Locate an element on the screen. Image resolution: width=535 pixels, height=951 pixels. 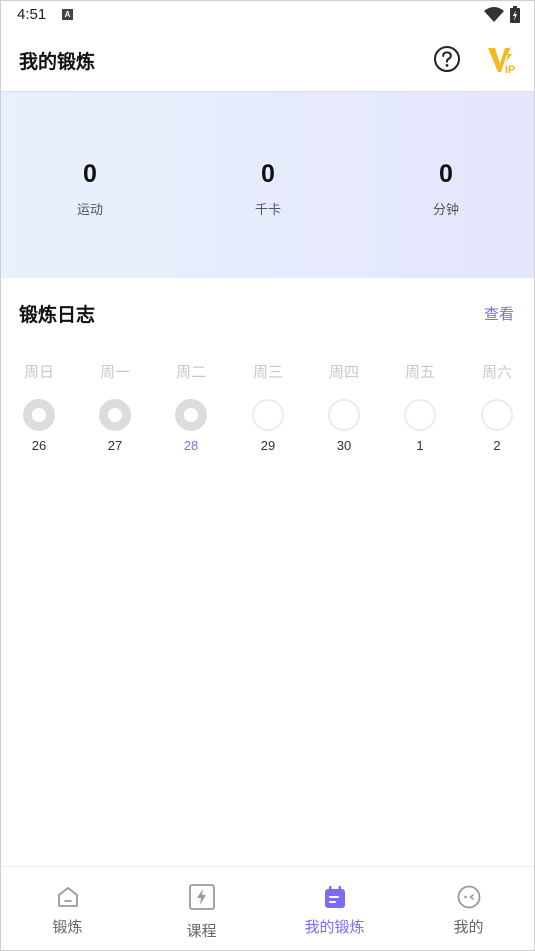
day-thursday: 周四 30 is located at coordinates (344, 407).